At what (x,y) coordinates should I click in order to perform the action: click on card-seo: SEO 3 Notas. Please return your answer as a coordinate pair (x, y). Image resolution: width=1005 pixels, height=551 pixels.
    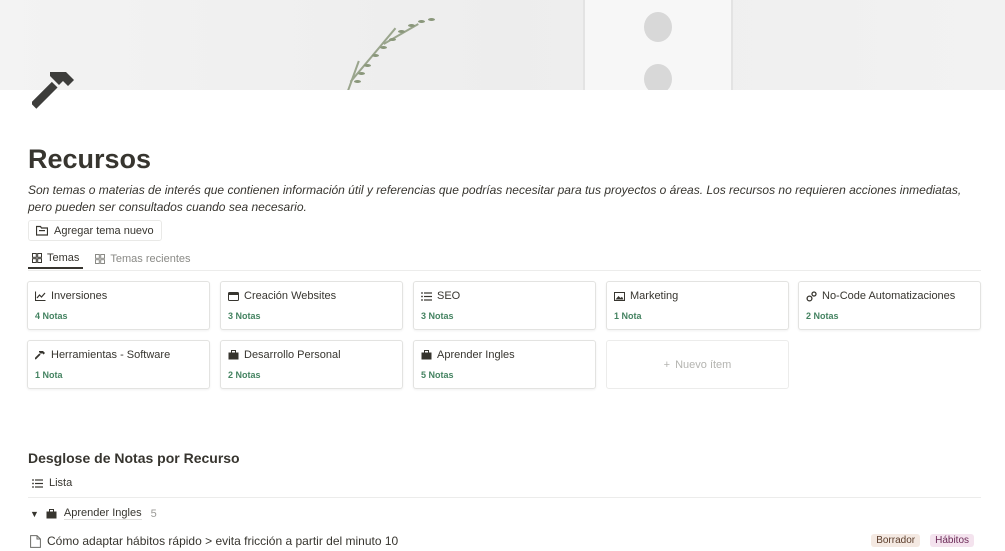
    Looking at the image, I should click on (504, 305).